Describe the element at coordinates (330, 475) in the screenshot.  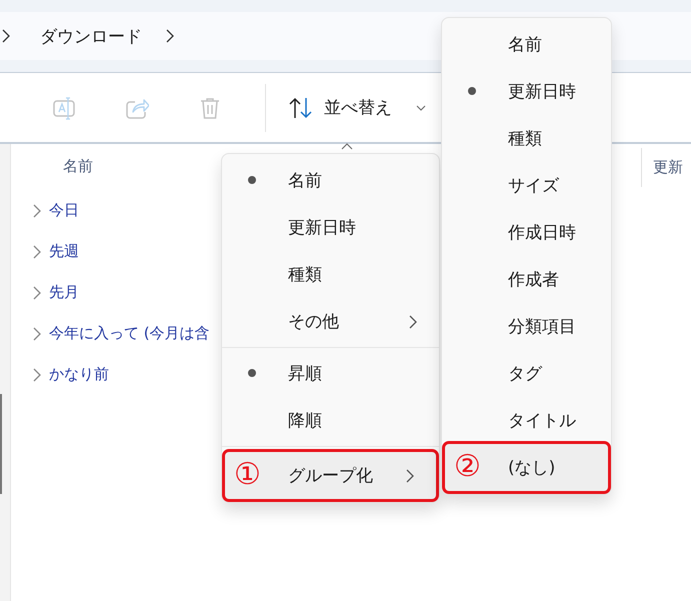
I see `menu-item: ① グループ化` at that location.